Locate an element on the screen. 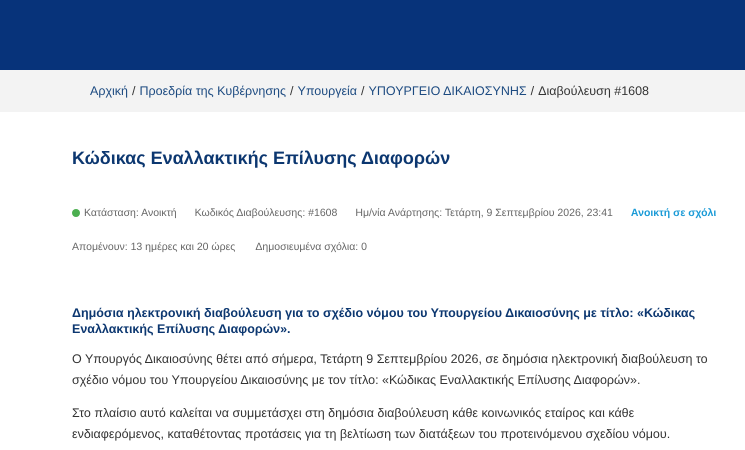 The height and width of the screenshot is (450, 745). status-text: Κατάσταση: Ανοικτή is located at coordinates (130, 213).